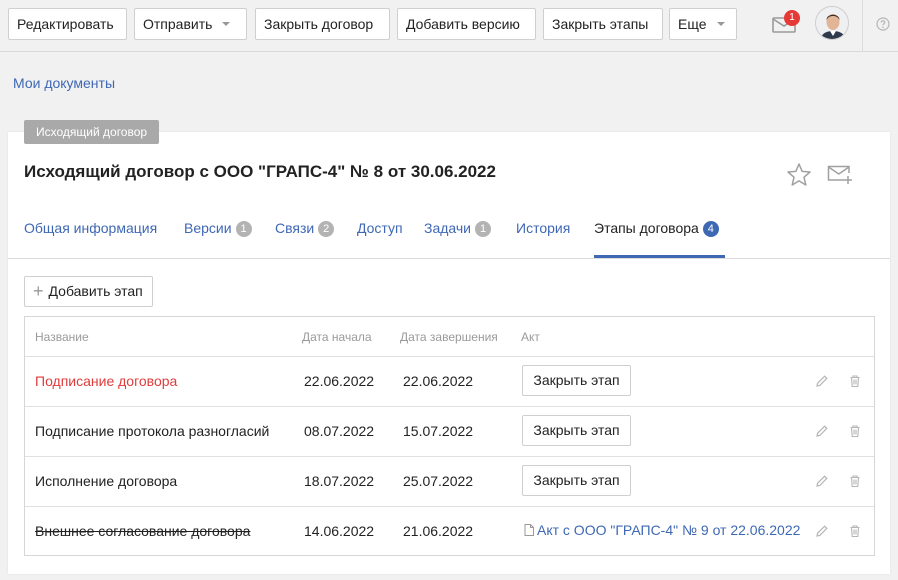 Image resolution: width=898 pixels, height=580 pixels. What do you see at coordinates (106, 481) in the screenshot?
I see `stage-name: Исполнение договора` at bounding box center [106, 481].